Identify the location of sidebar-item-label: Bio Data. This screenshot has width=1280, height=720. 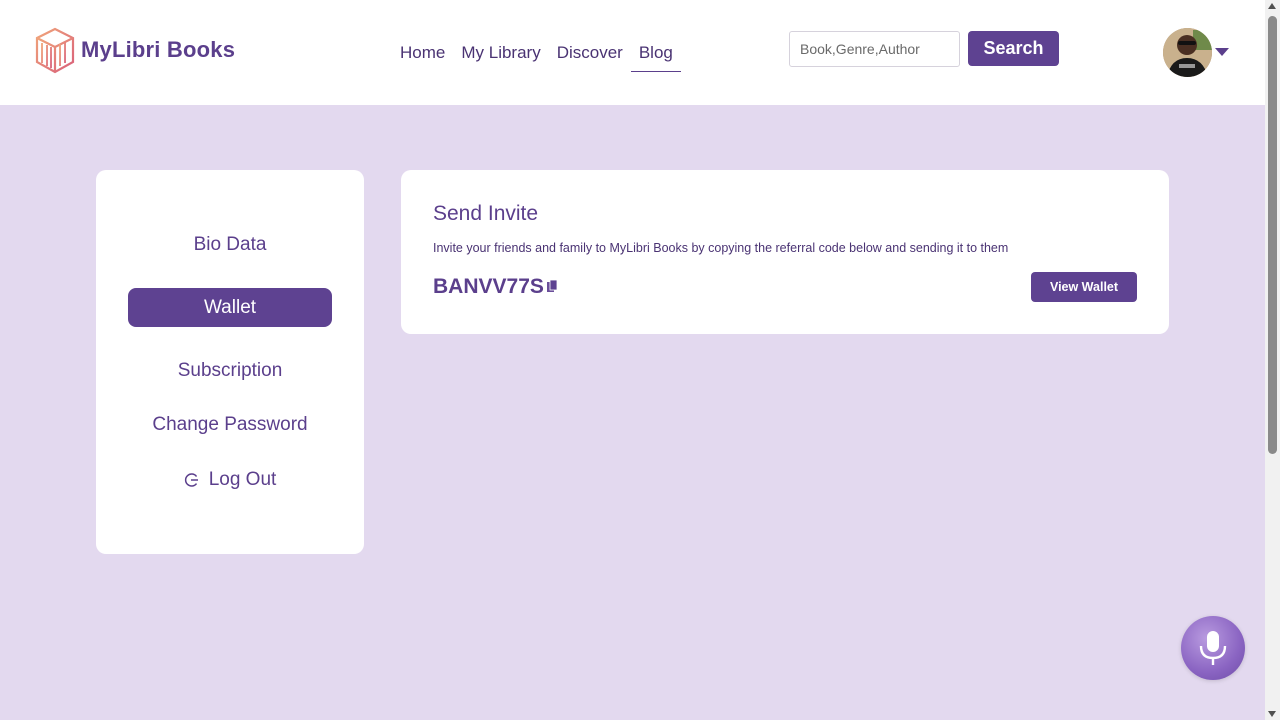
(230, 244).